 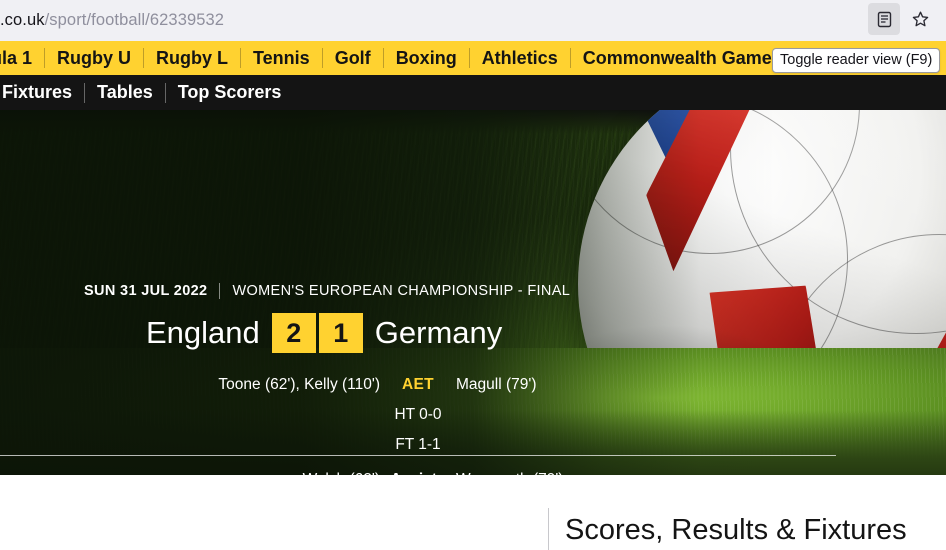 What do you see at coordinates (736, 529) in the screenshot?
I see `section-title: Scores, Results & Fixtures` at bounding box center [736, 529].